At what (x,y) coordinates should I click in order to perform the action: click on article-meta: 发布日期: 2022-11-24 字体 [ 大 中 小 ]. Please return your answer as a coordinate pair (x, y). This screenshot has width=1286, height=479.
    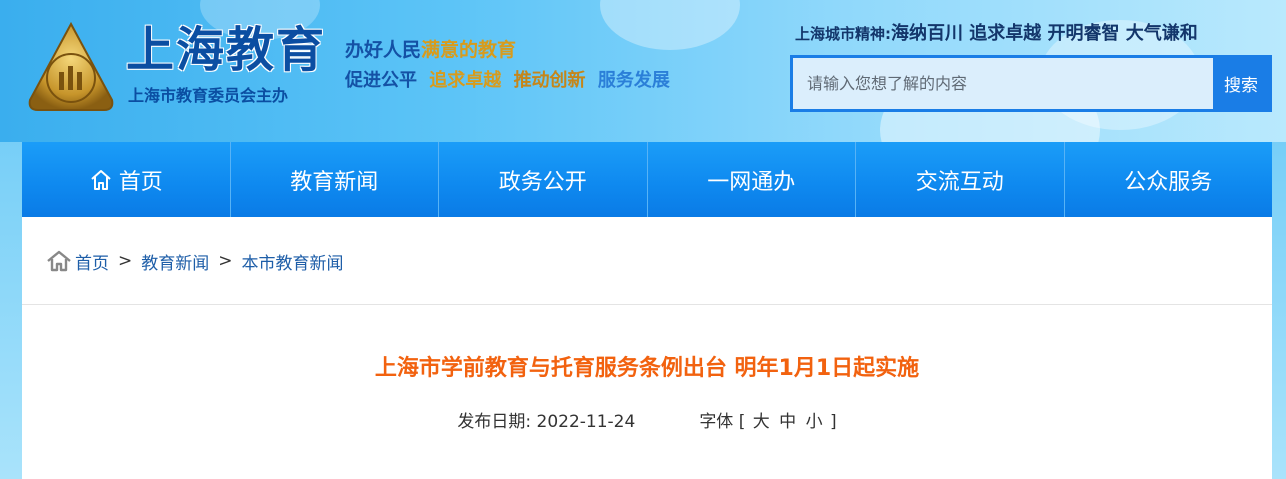
    Looking at the image, I should click on (647, 419).